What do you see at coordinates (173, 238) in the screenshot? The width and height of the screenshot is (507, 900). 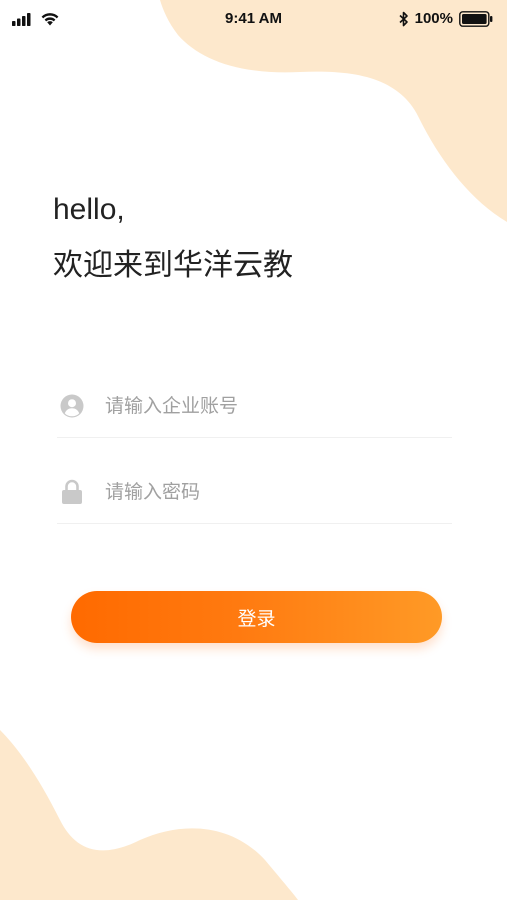 I see `greeting: hello, 欢迎来到华洋云教` at bounding box center [173, 238].